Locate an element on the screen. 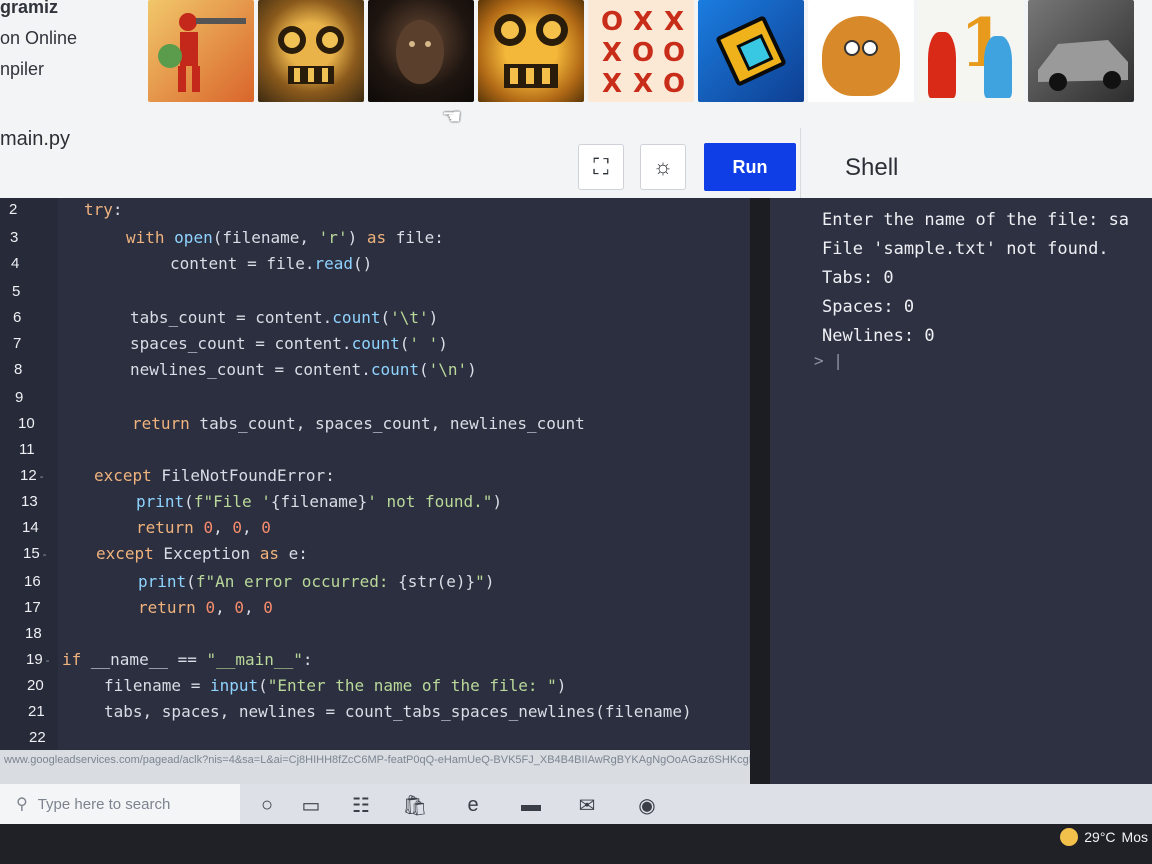  line-number: 11 is located at coordinates (27, 449).